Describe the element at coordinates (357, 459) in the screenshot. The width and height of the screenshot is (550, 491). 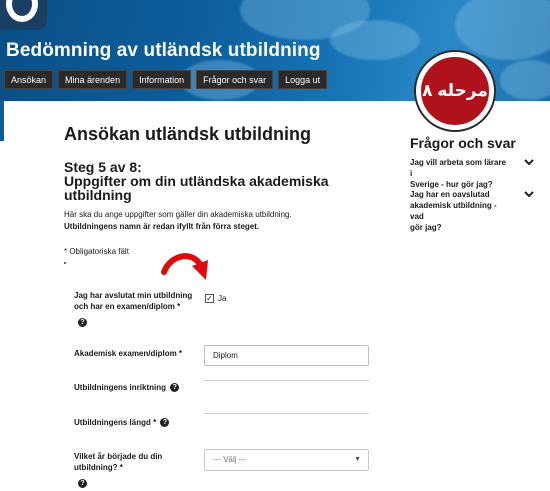
I see `chevron-down-icon: ▼` at that location.